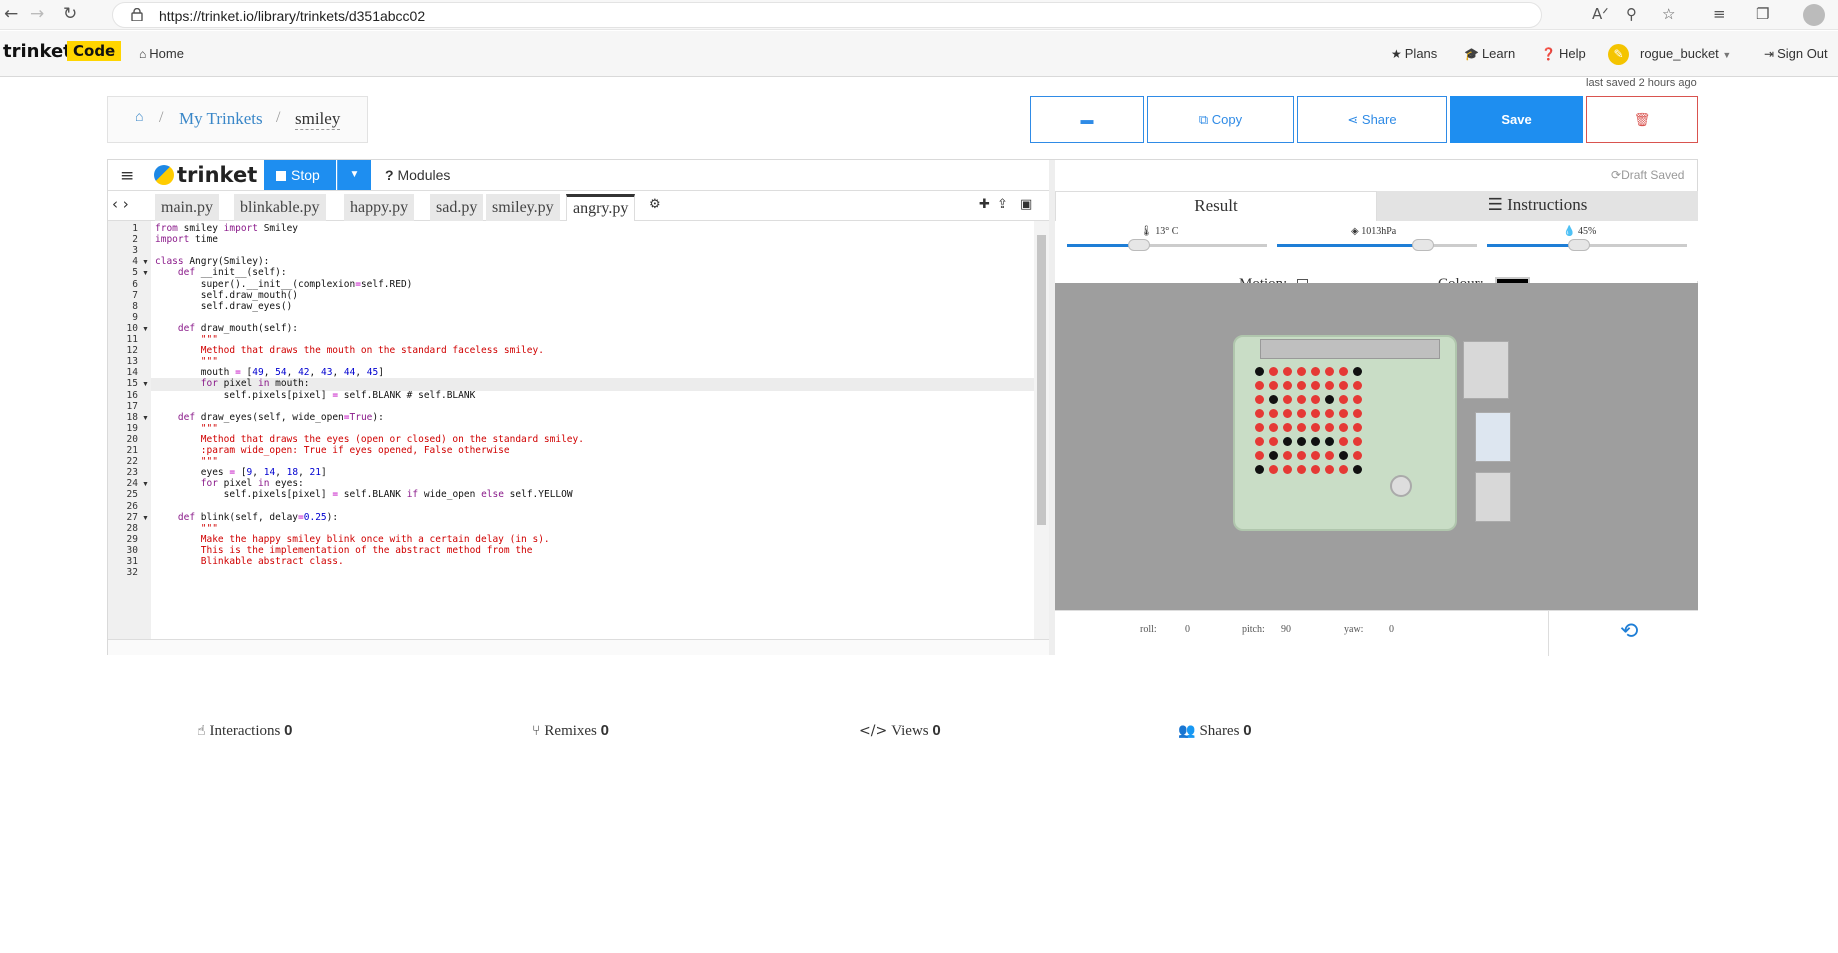  I want to click on nav-learn: 🎓 Learn, so click(1489, 53).